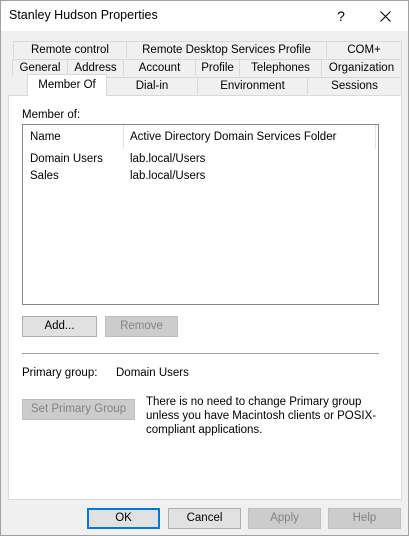  What do you see at coordinates (141, 326) in the screenshot?
I see `remove-button: Remove` at bounding box center [141, 326].